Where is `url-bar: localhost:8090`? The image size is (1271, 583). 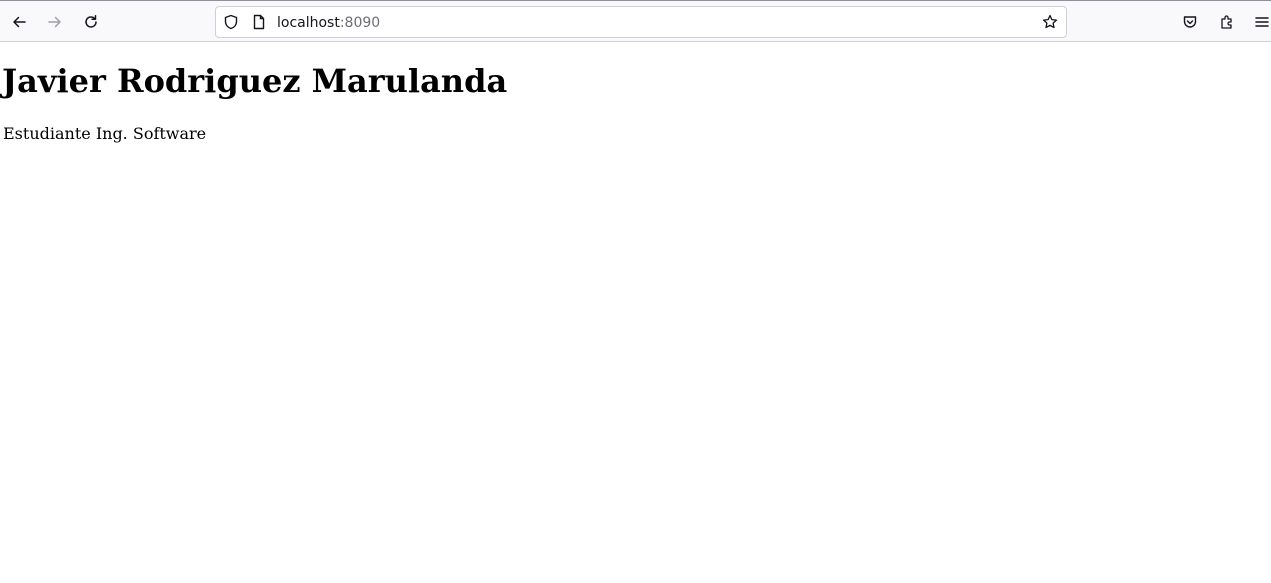
url-bar: localhost:8090 is located at coordinates (641, 22).